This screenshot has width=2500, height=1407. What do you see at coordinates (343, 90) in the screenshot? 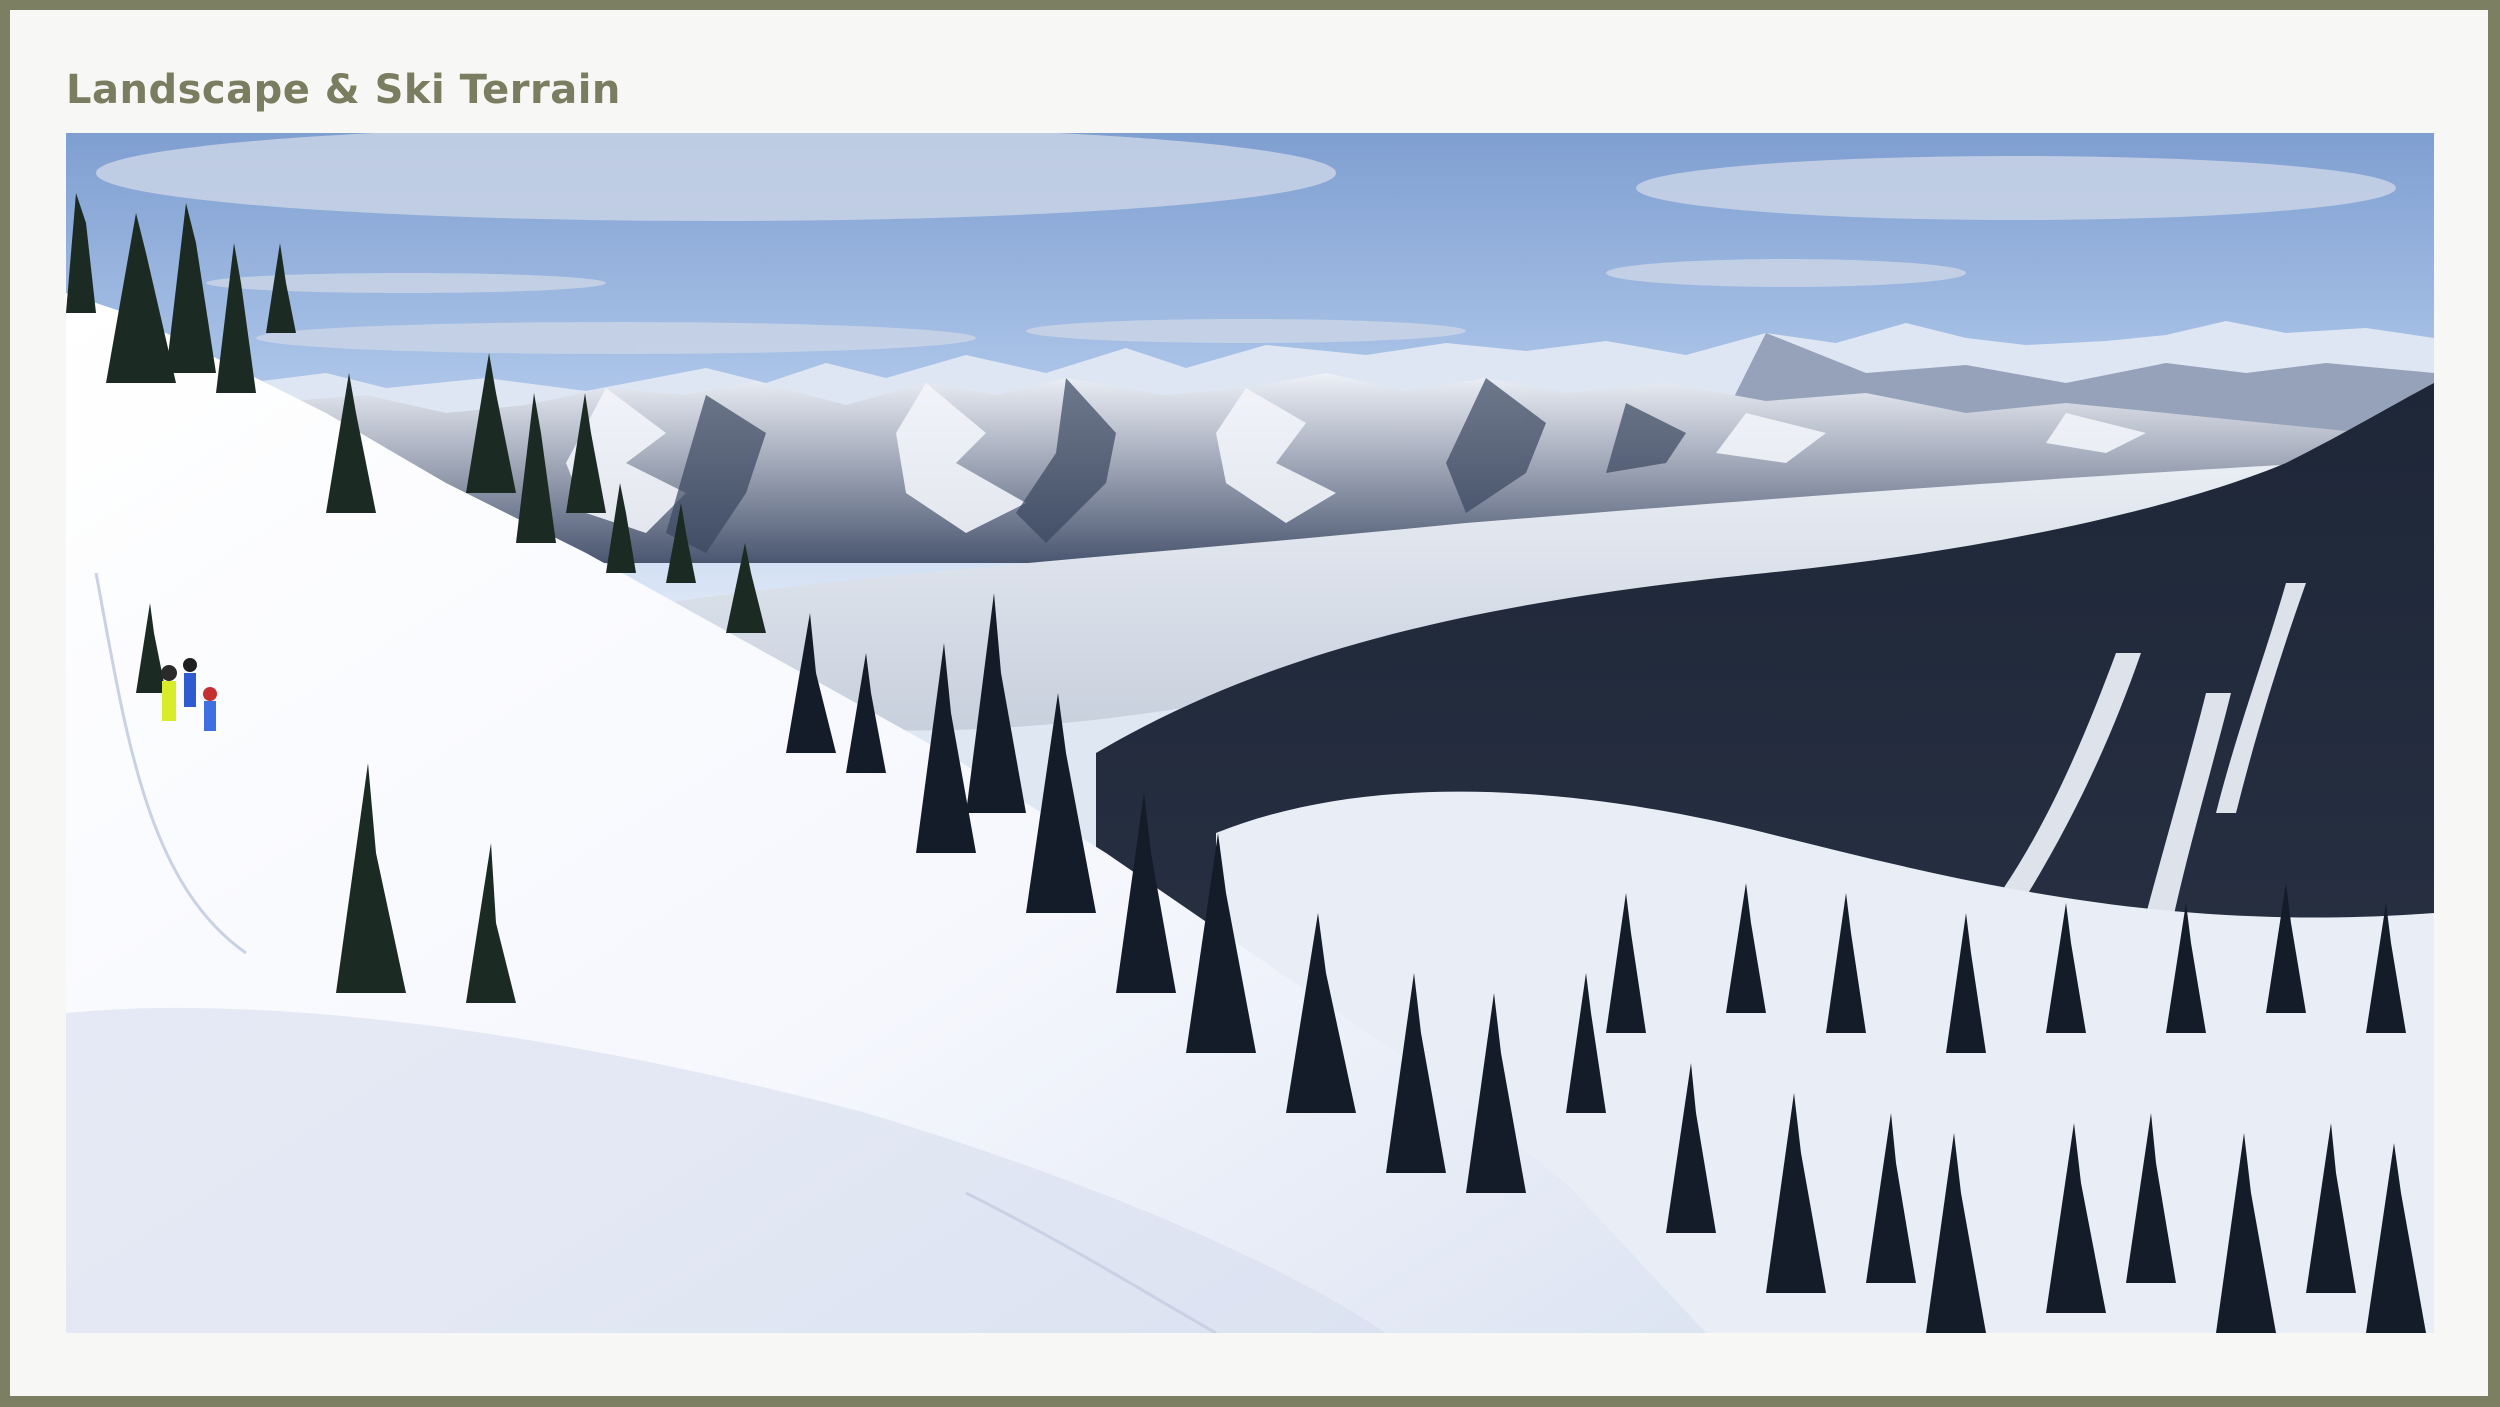
I see `slide-title: Landscape & Ski Terrain` at bounding box center [343, 90].